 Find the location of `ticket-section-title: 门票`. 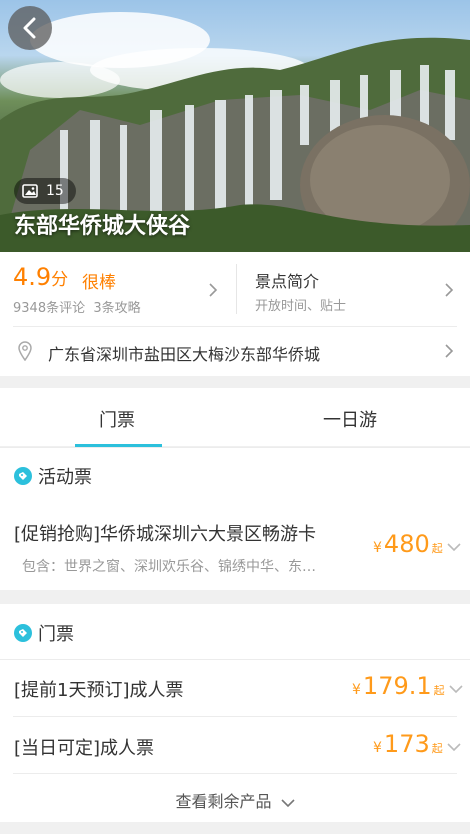

ticket-section-title: 门票 is located at coordinates (56, 634).